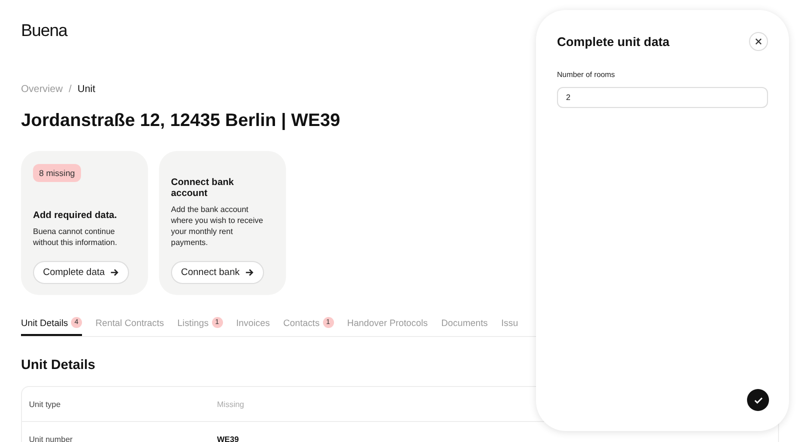  What do you see at coordinates (75, 215) in the screenshot?
I see `card-heading: Add required data.` at bounding box center [75, 215].